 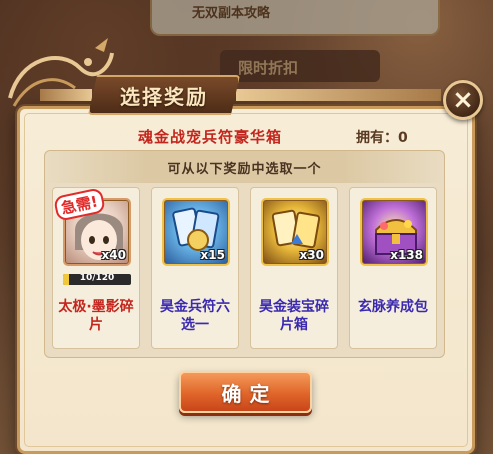 What do you see at coordinates (96, 316) in the screenshot?
I see `reward-name: 太极·墨影碎片` at bounding box center [96, 316].